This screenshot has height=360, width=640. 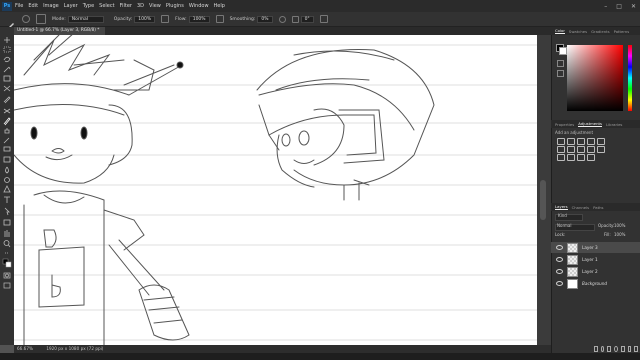 What do you see at coordinates (155, 6) in the screenshot?
I see `menu-view: View` at bounding box center [155, 6].